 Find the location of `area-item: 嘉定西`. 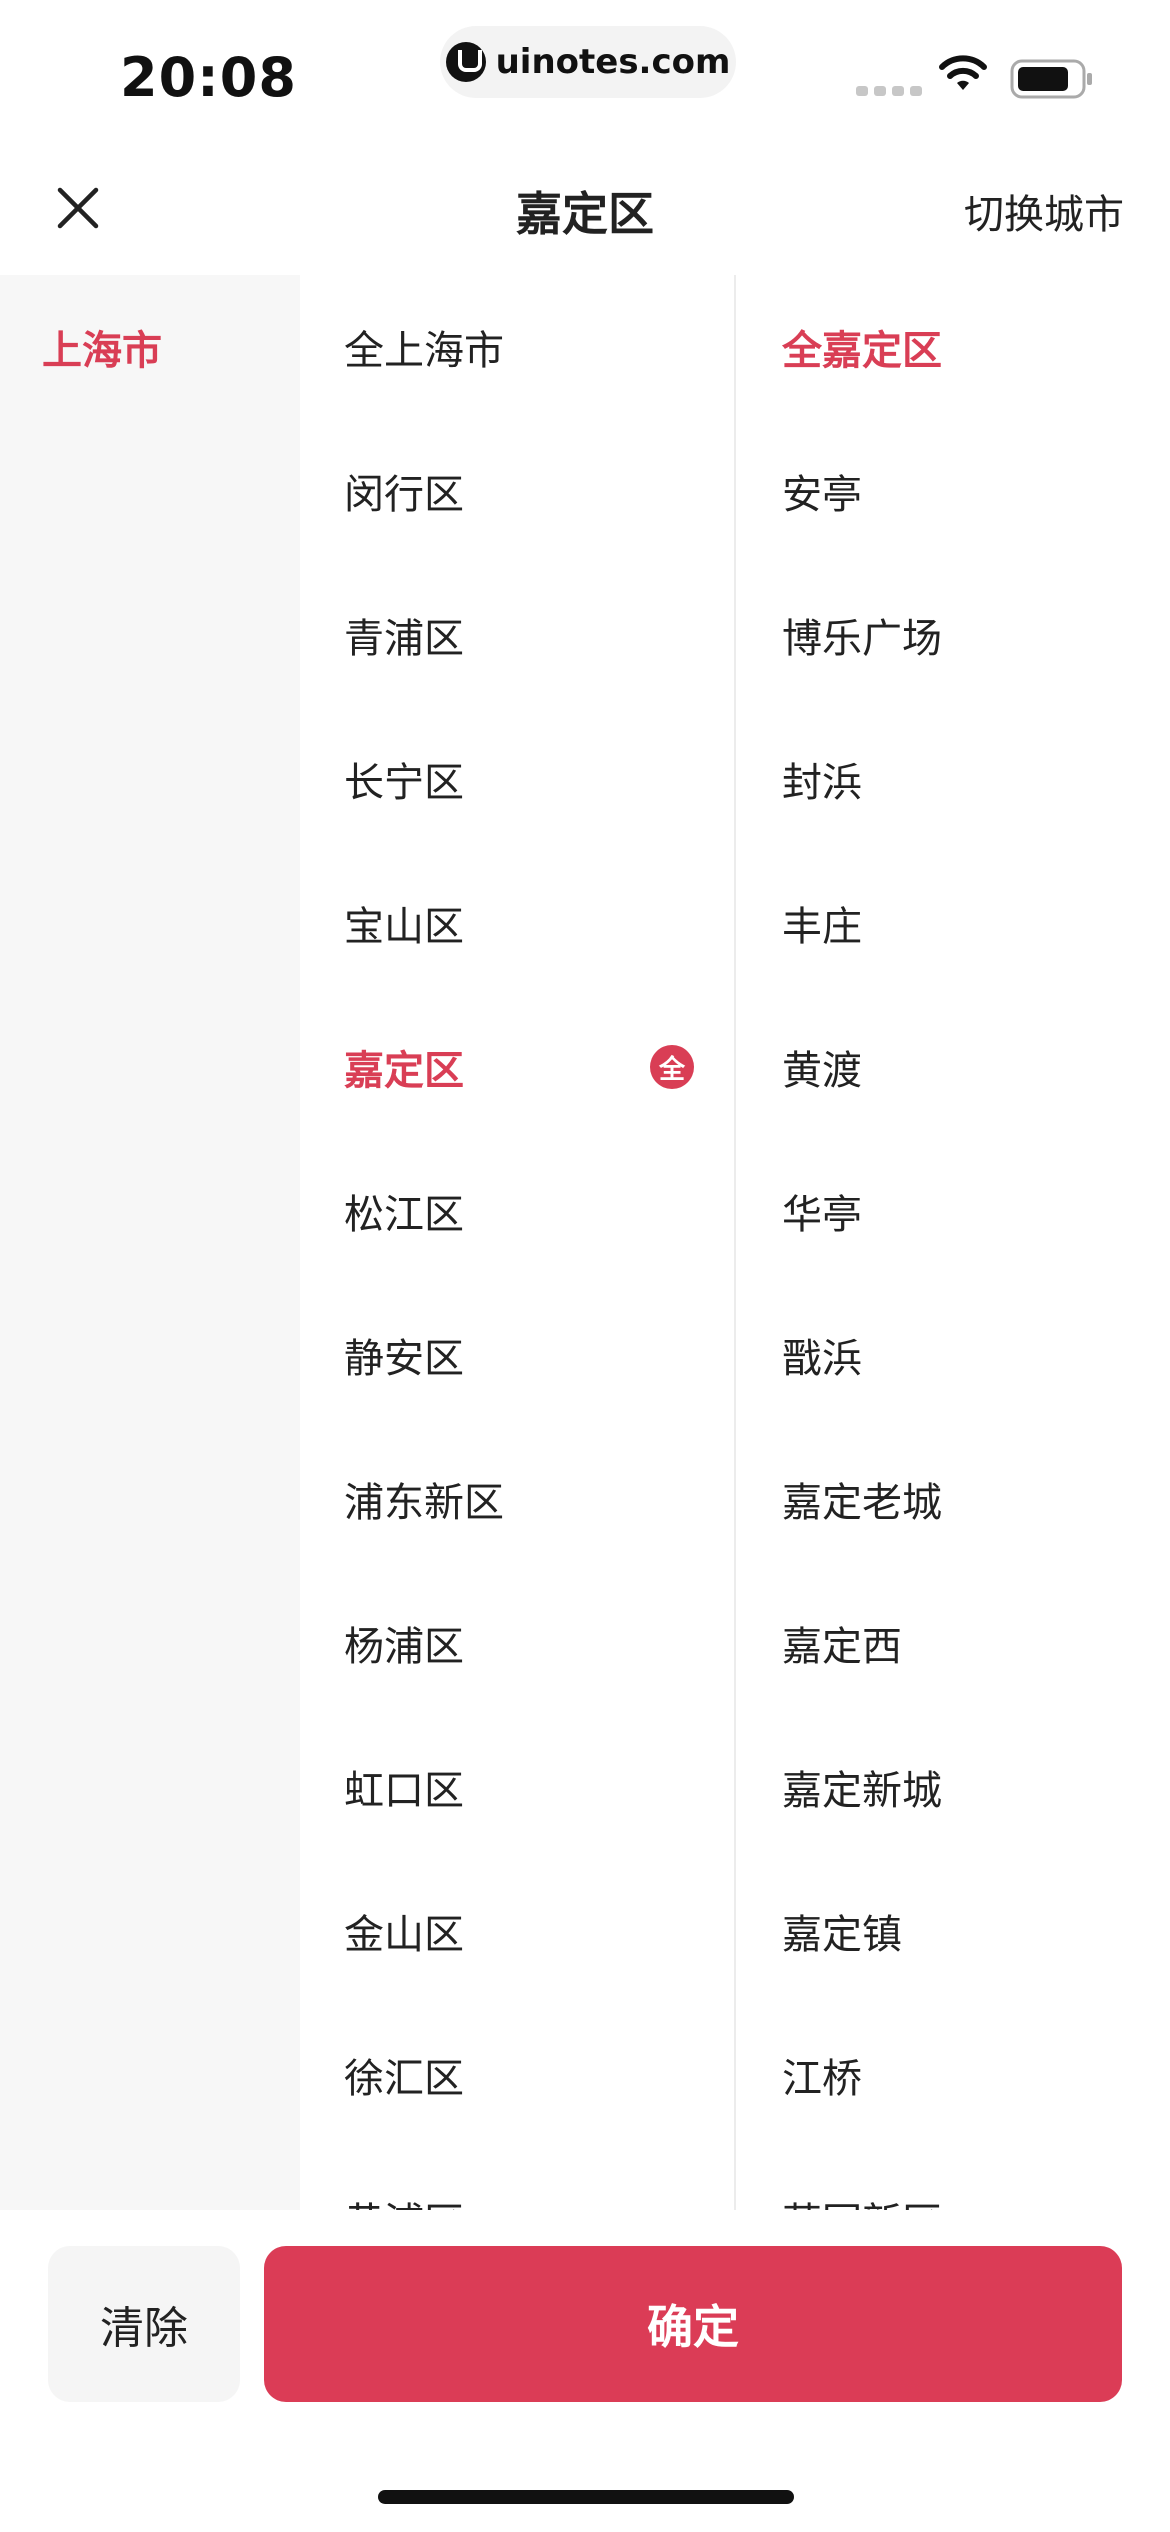

area-item: 嘉定西 is located at coordinates (954, 1643).